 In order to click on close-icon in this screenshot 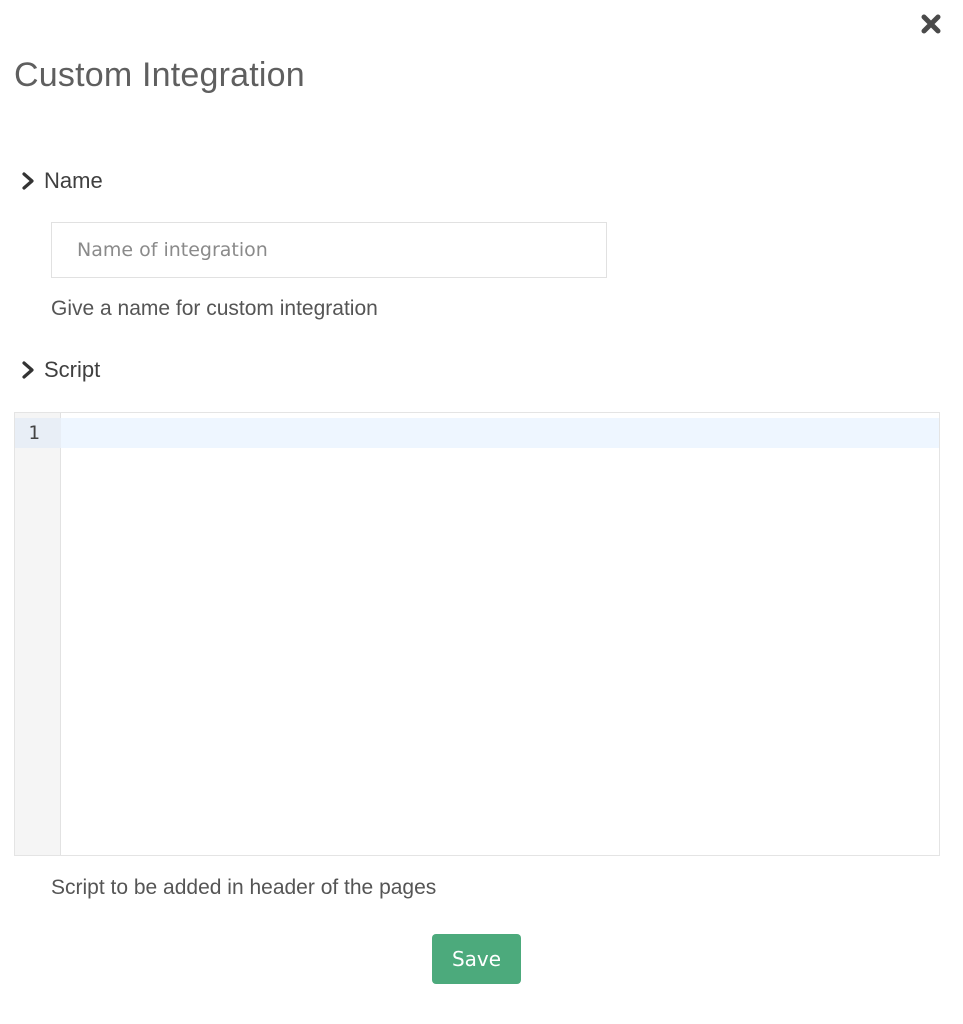, I will do `click(931, 24)`.